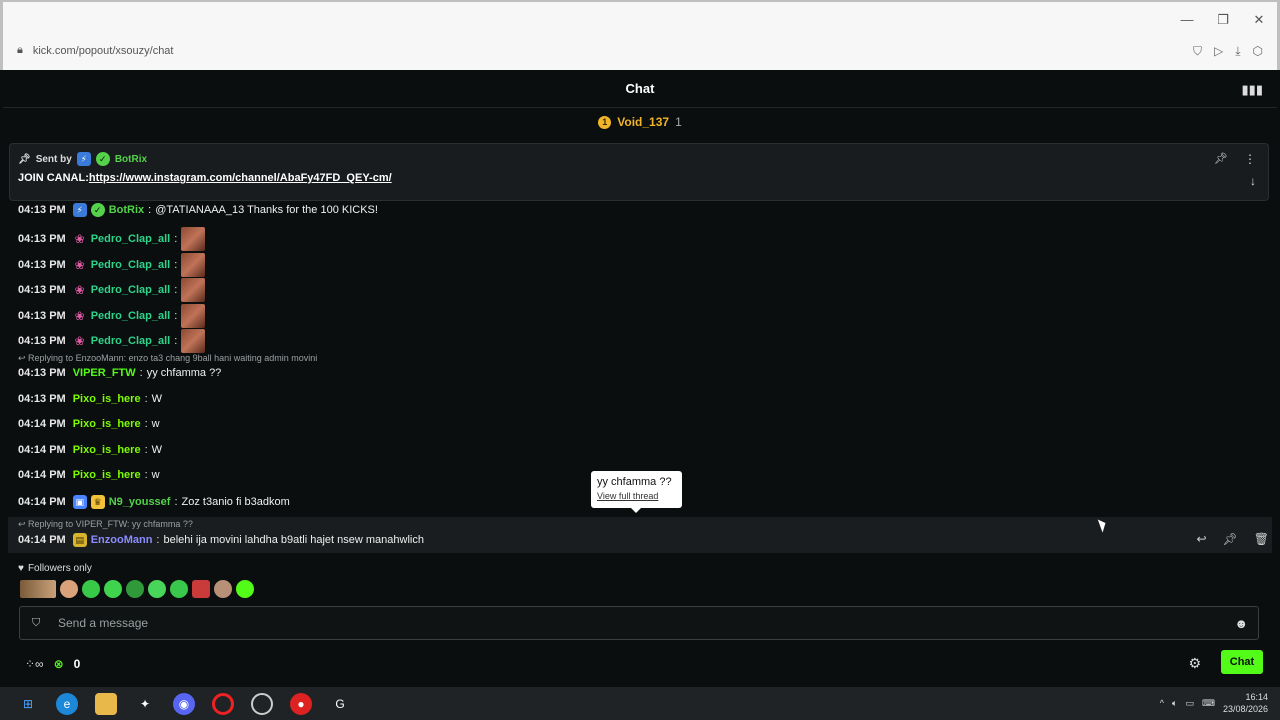 The image size is (1280, 720). What do you see at coordinates (1208, 703) in the screenshot?
I see `keyboard-icon: ⌨` at bounding box center [1208, 703].